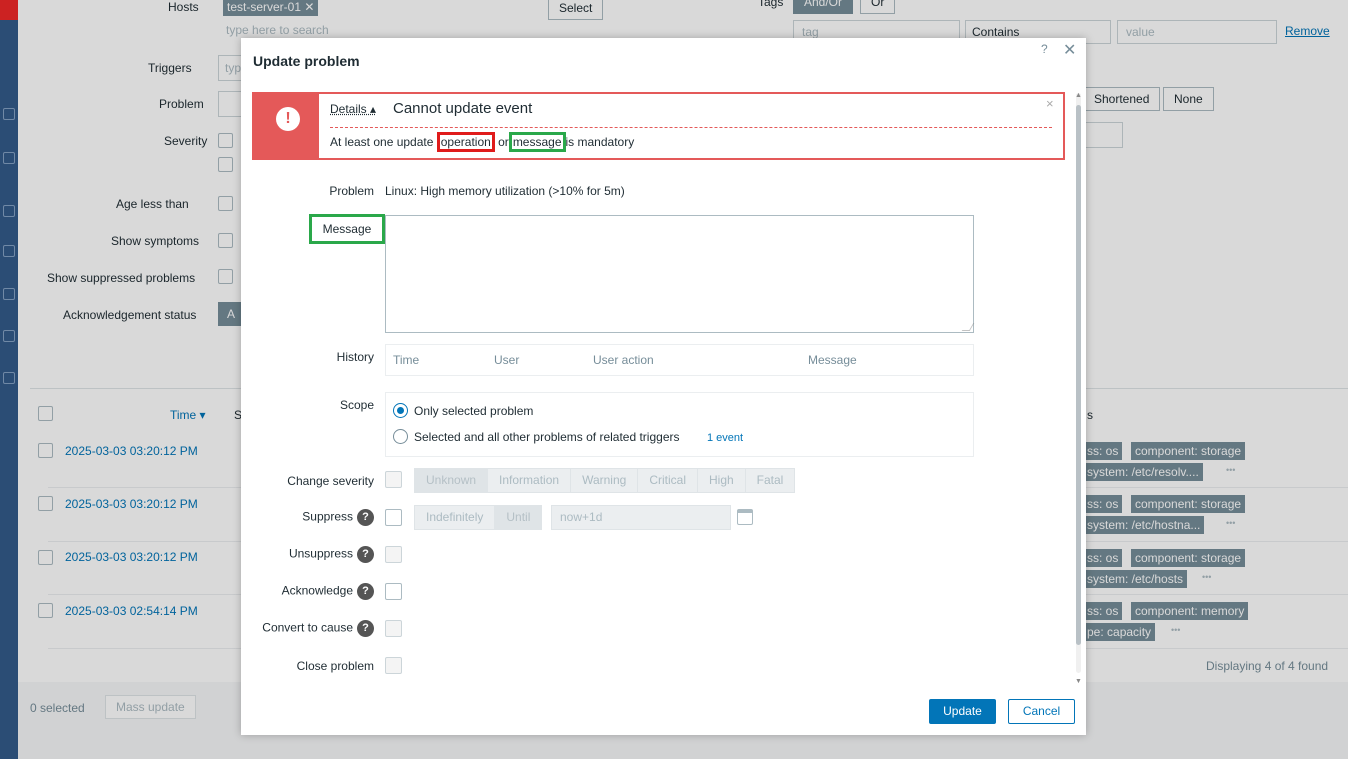  I want to click on message-label-highlight: Message, so click(347, 229).